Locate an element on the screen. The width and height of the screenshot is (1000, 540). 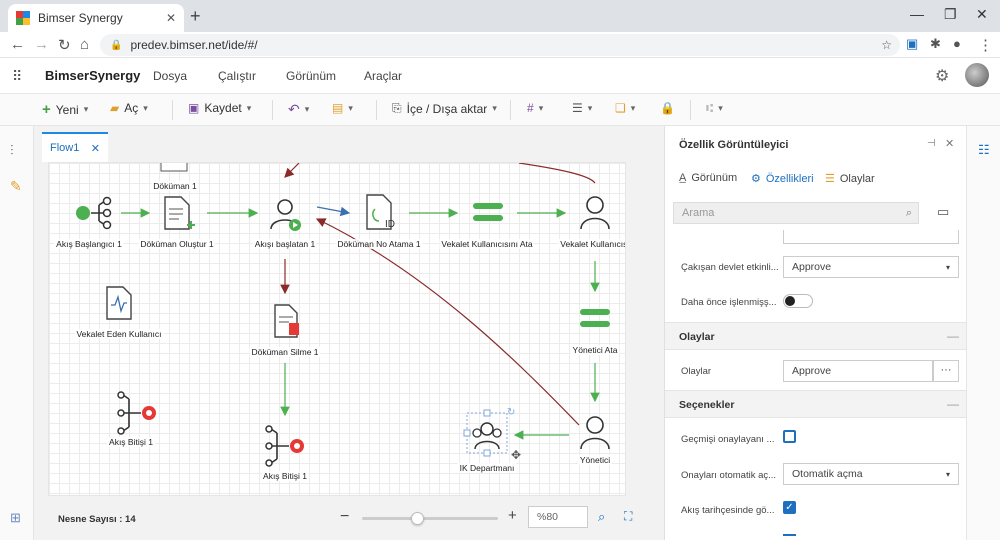
browser-tab-strip: Bimser Synergy ✕ + — ❐ ✕ is located at coordinates (500, 16).